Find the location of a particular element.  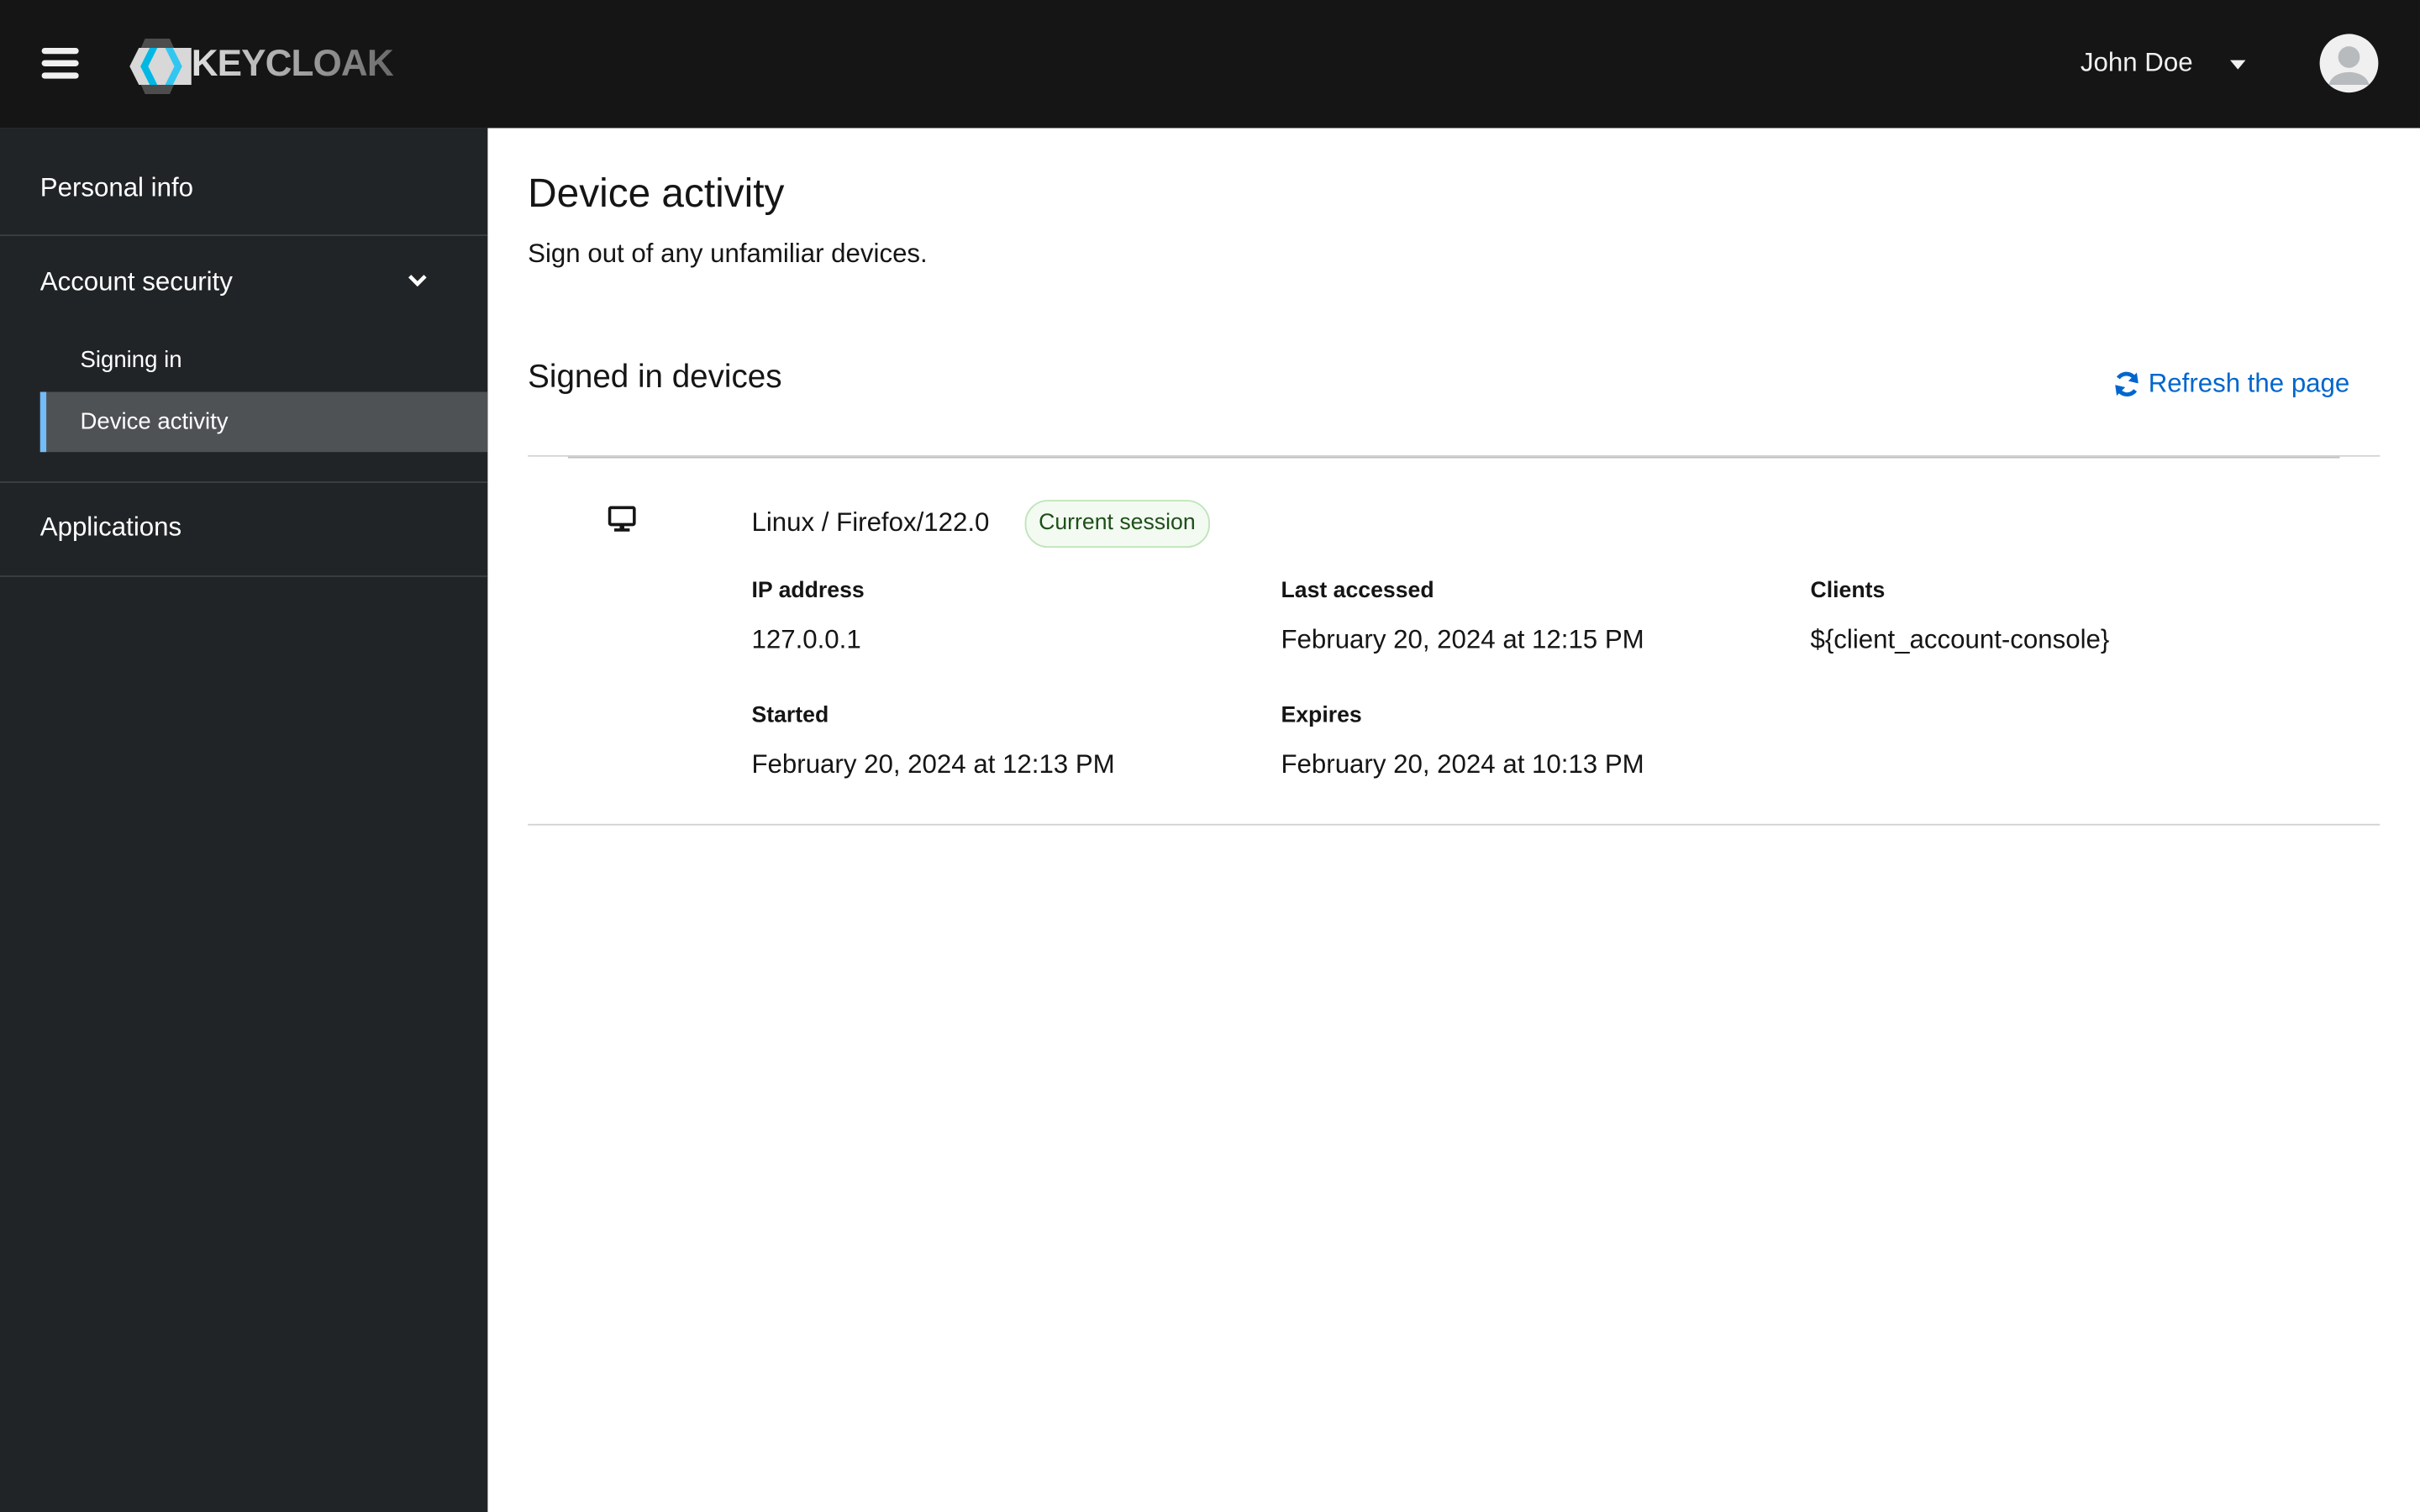

started-label: Started is located at coordinates (790, 715).